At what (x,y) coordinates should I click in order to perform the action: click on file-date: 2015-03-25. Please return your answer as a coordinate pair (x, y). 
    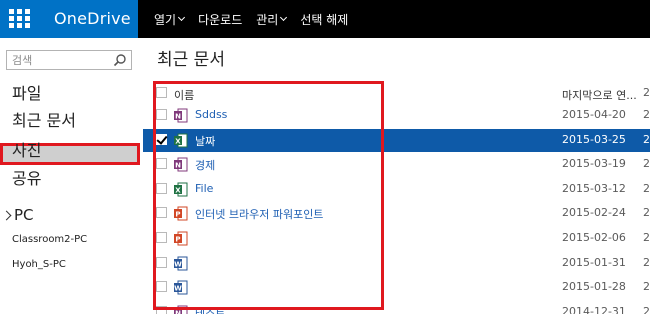
    Looking at the image, I should click on (594, 139).